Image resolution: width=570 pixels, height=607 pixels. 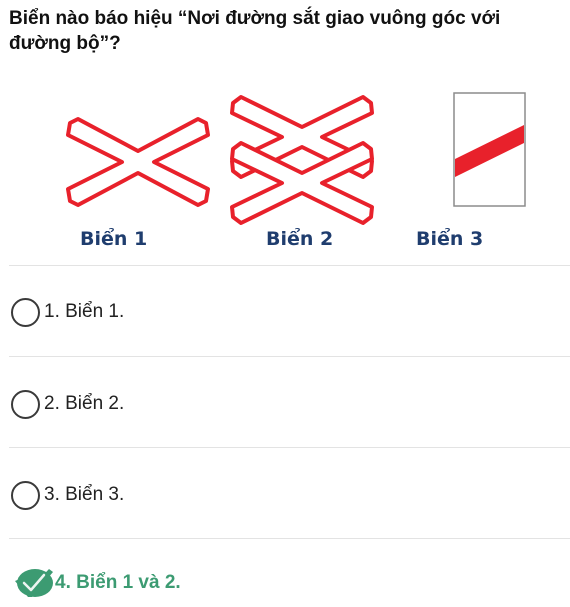 What do you see at coordinates (281, 495) in the screenshot?
I see `answer-option-3: 3. Biển 3.` at bounding box center [281, 495].